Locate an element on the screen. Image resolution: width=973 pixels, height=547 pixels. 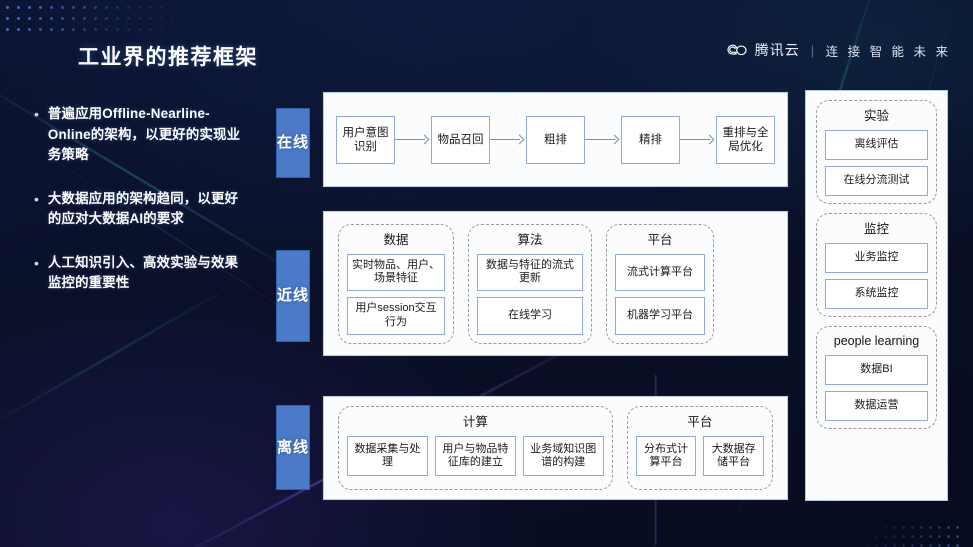
online-panel: 用户意图识别 物品召回 粗排 精排 重排与全局优化 is located at coordinates (555, 139).